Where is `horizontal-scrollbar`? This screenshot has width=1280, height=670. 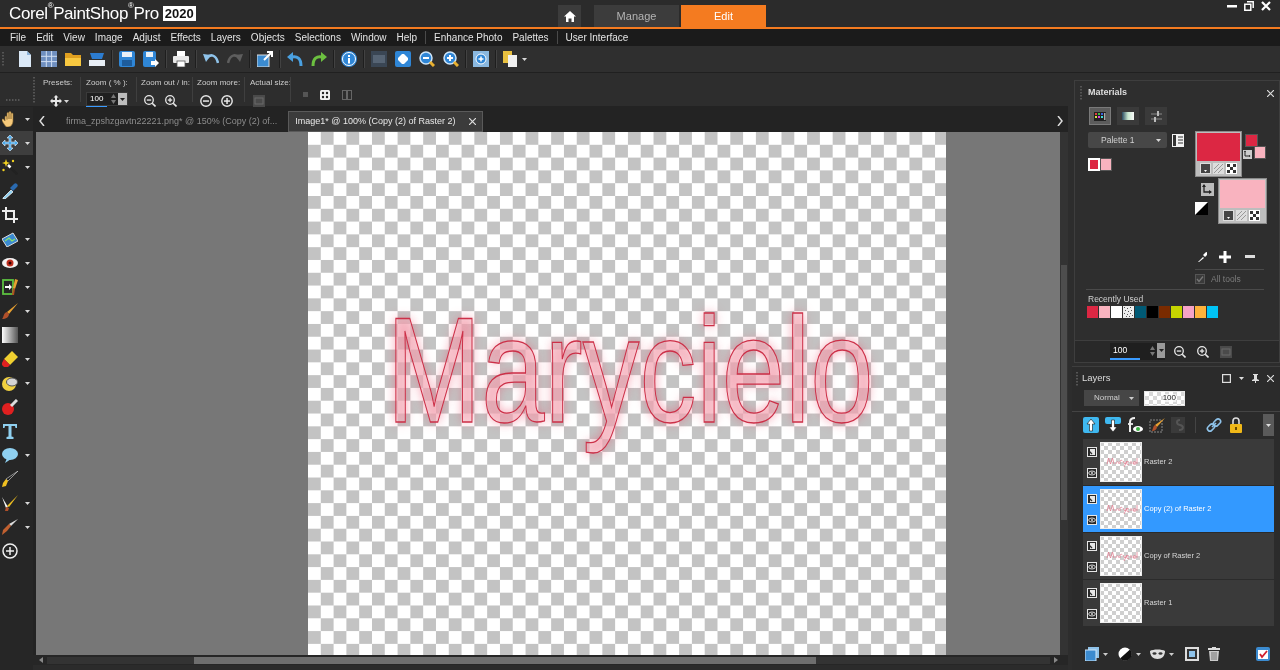 horizontal-scrollbar is located at coordinates (548, 660).